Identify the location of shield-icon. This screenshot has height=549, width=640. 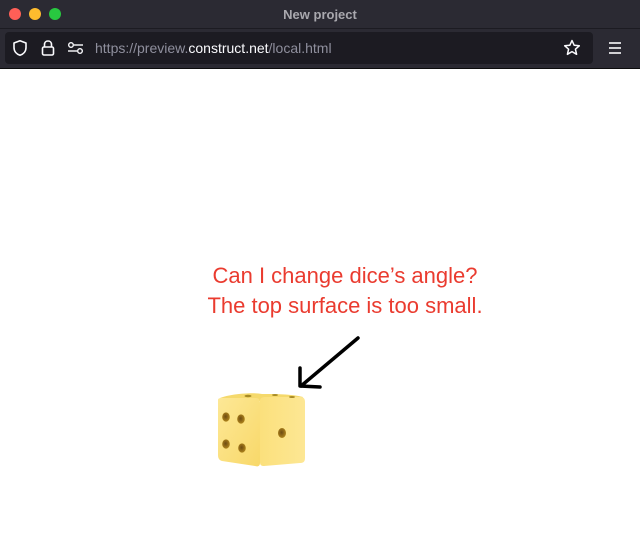
(20, 48).